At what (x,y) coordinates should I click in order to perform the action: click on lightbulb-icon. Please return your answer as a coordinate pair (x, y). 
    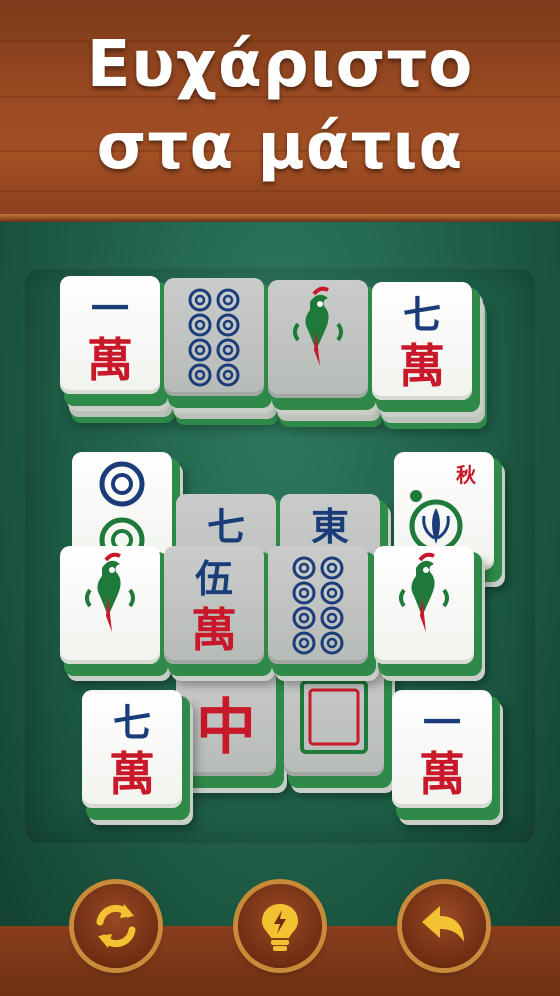
    Looking at the image, I should click on (280, 927).